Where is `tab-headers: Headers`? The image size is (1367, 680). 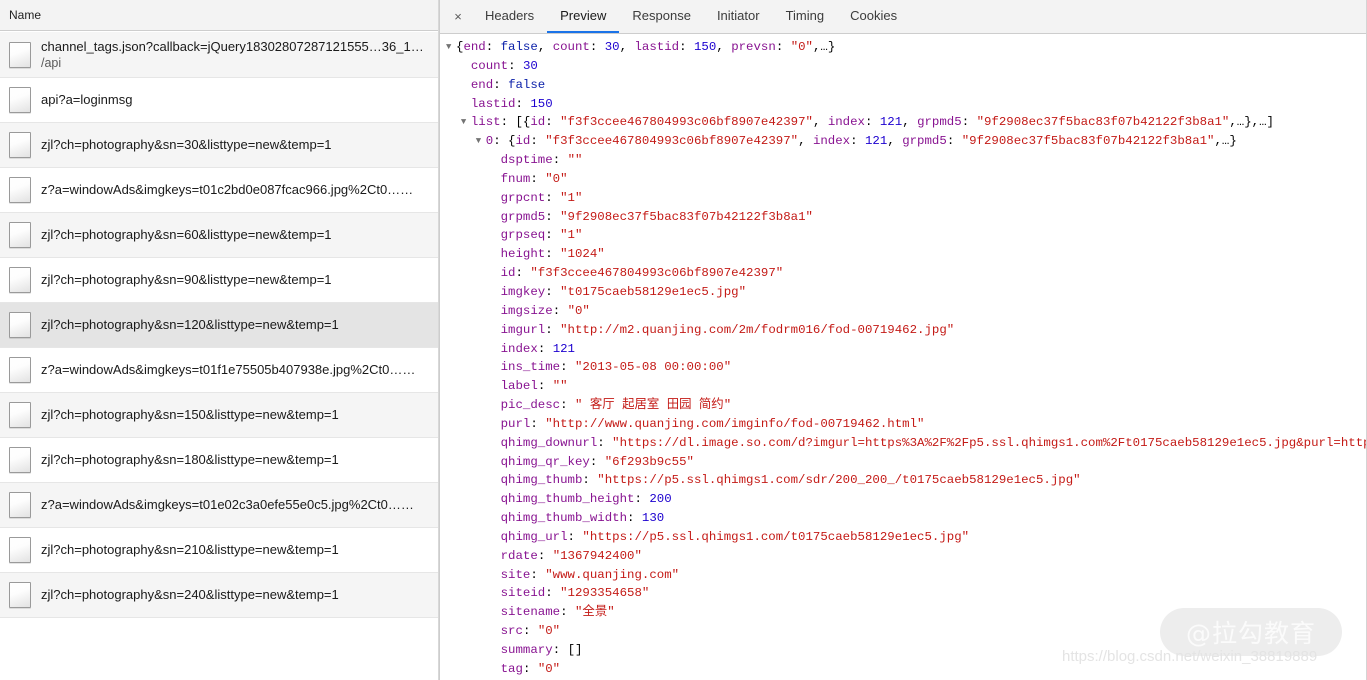
tab-headers: Headers is located at coordinates (509, 16).